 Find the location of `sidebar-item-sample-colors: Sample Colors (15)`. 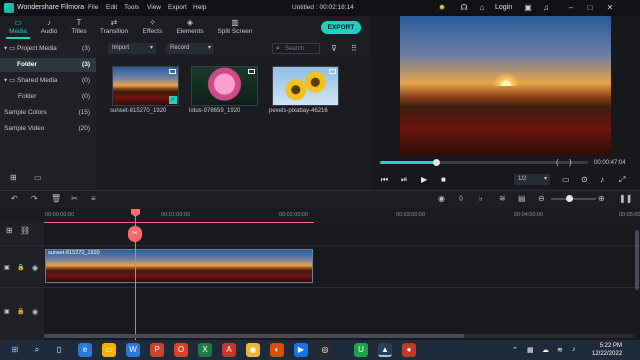

sidebar-item-sample-colors: Sample Colors (15) is located at coordinates (48, 113).